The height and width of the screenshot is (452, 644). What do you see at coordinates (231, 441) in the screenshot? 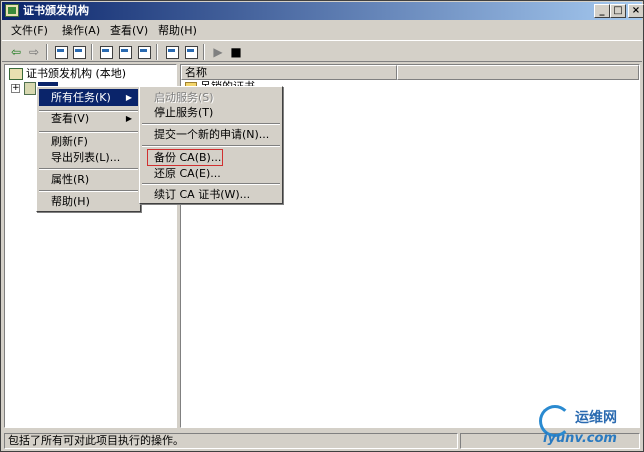
I see `status-text: 包括了所有可对此项目执行的操作。` at bounding box center [231, 441].